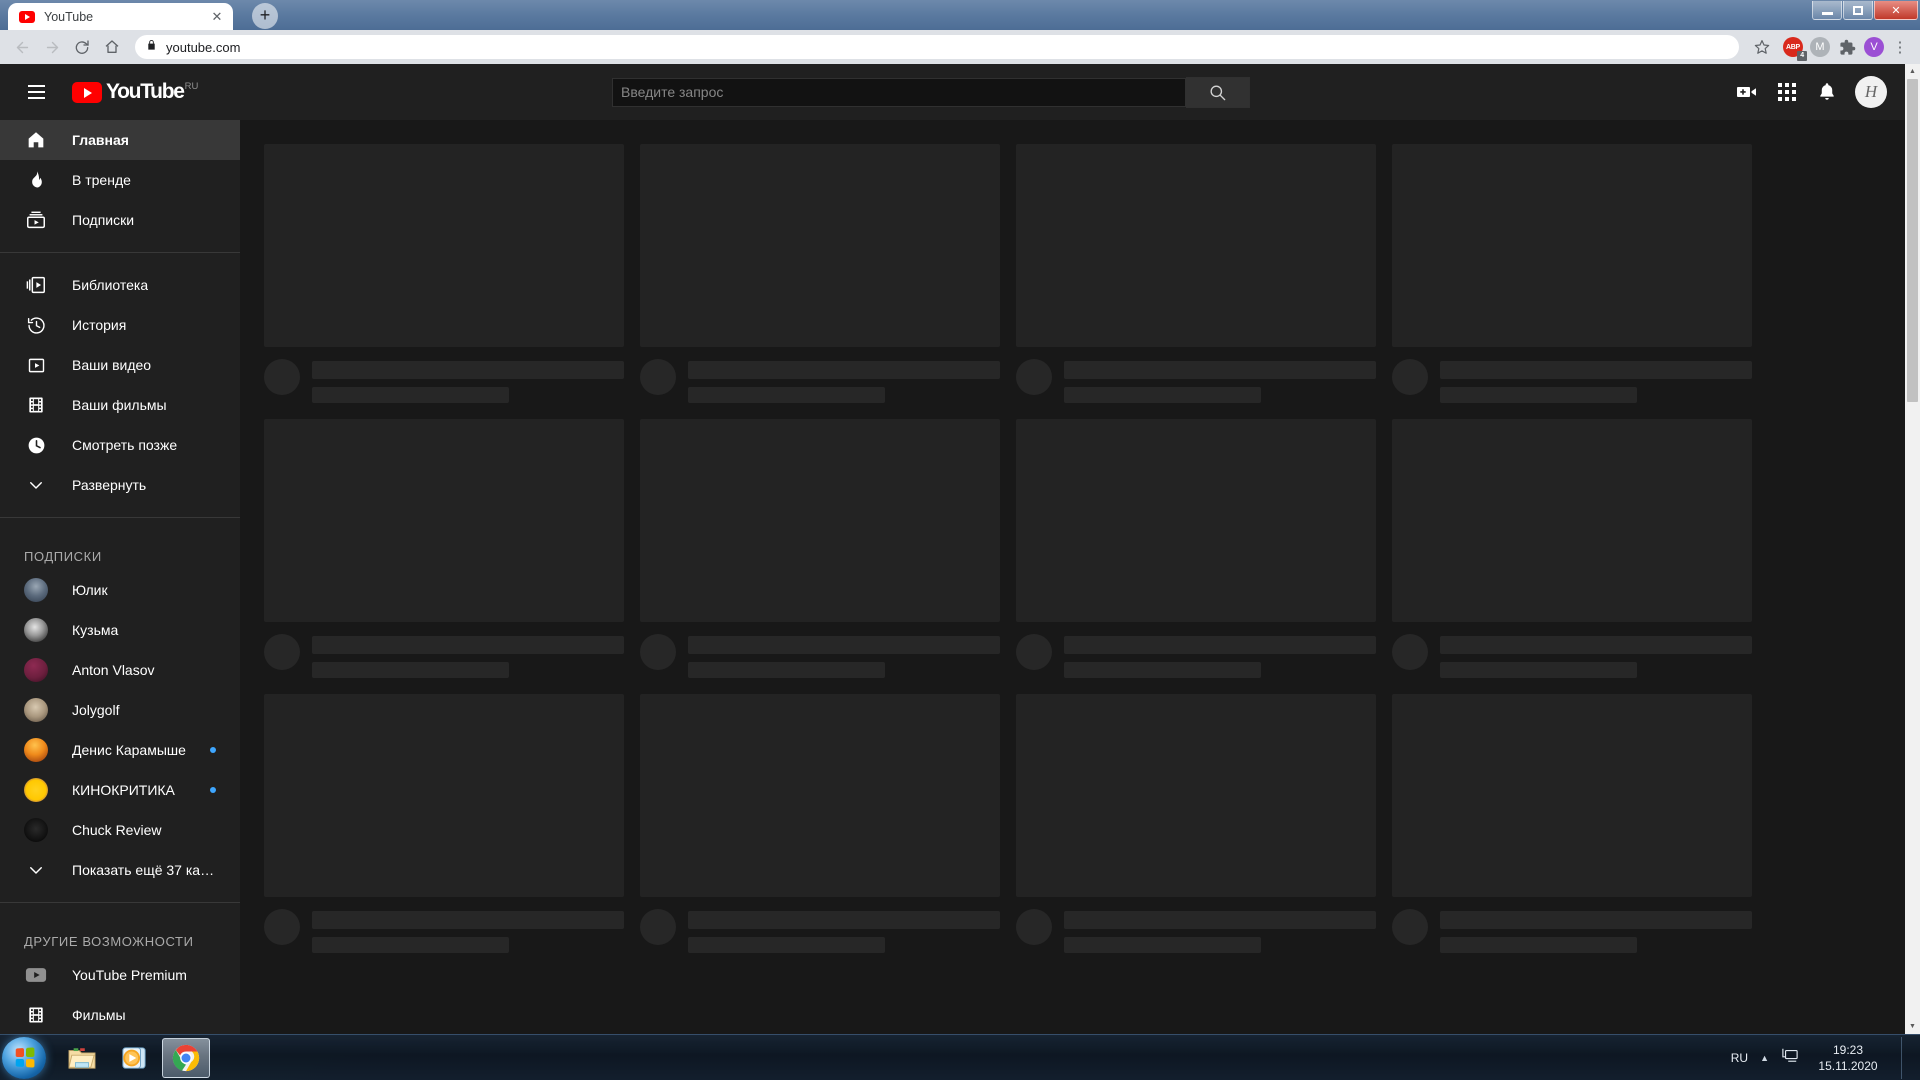 The height and width of the screenshot is (1080, 1920). I want to click on youtube-favicon, so click(27, 16).